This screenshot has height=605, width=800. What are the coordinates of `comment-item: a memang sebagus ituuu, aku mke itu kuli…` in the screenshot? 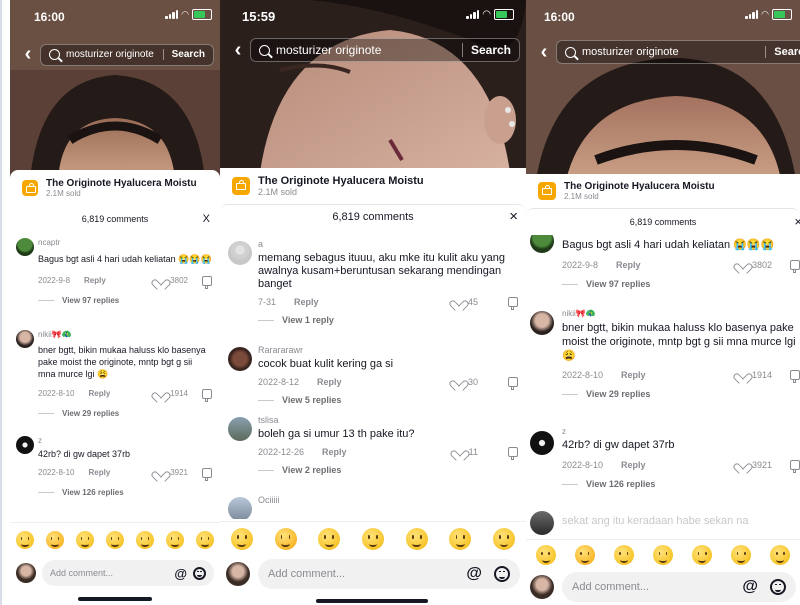 It's located at (373, 292).